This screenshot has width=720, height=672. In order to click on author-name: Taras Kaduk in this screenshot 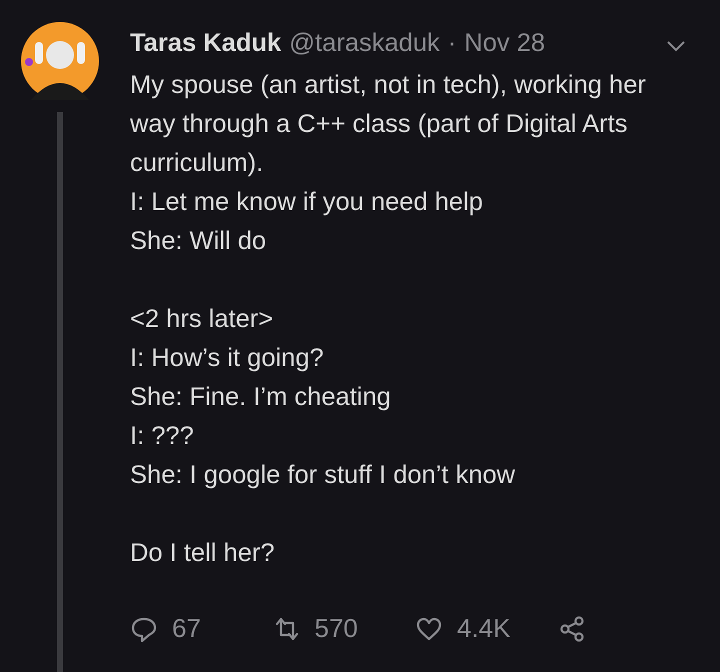, I will do `click(206, 43)`.